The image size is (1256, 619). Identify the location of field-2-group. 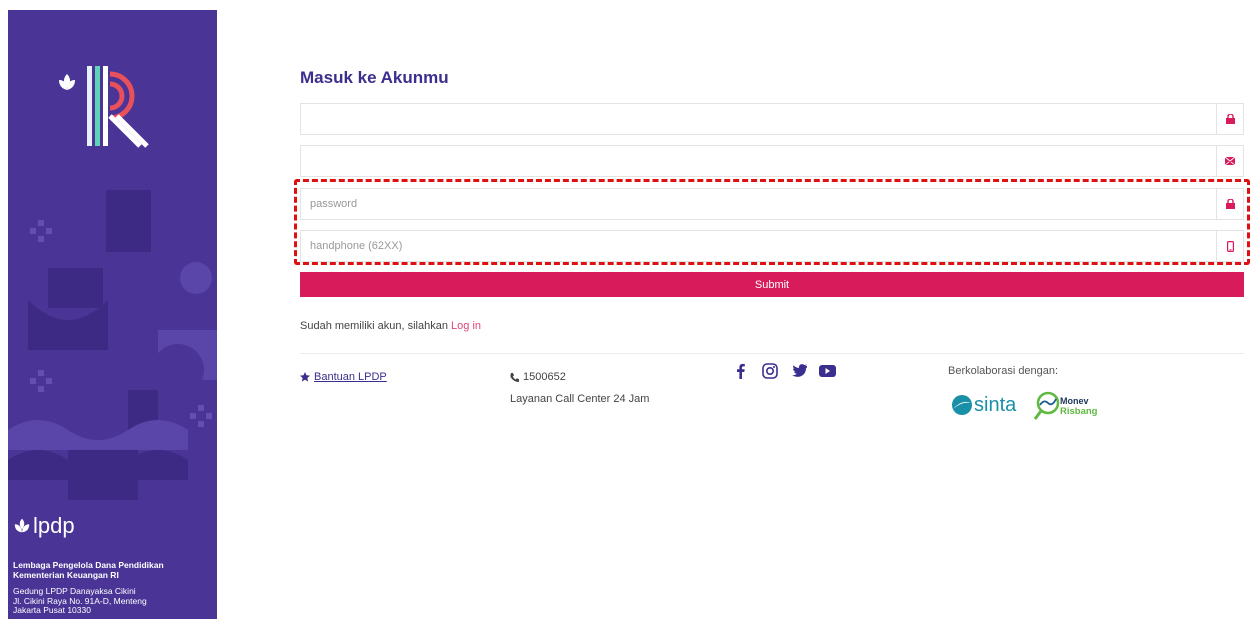
(772, 161).